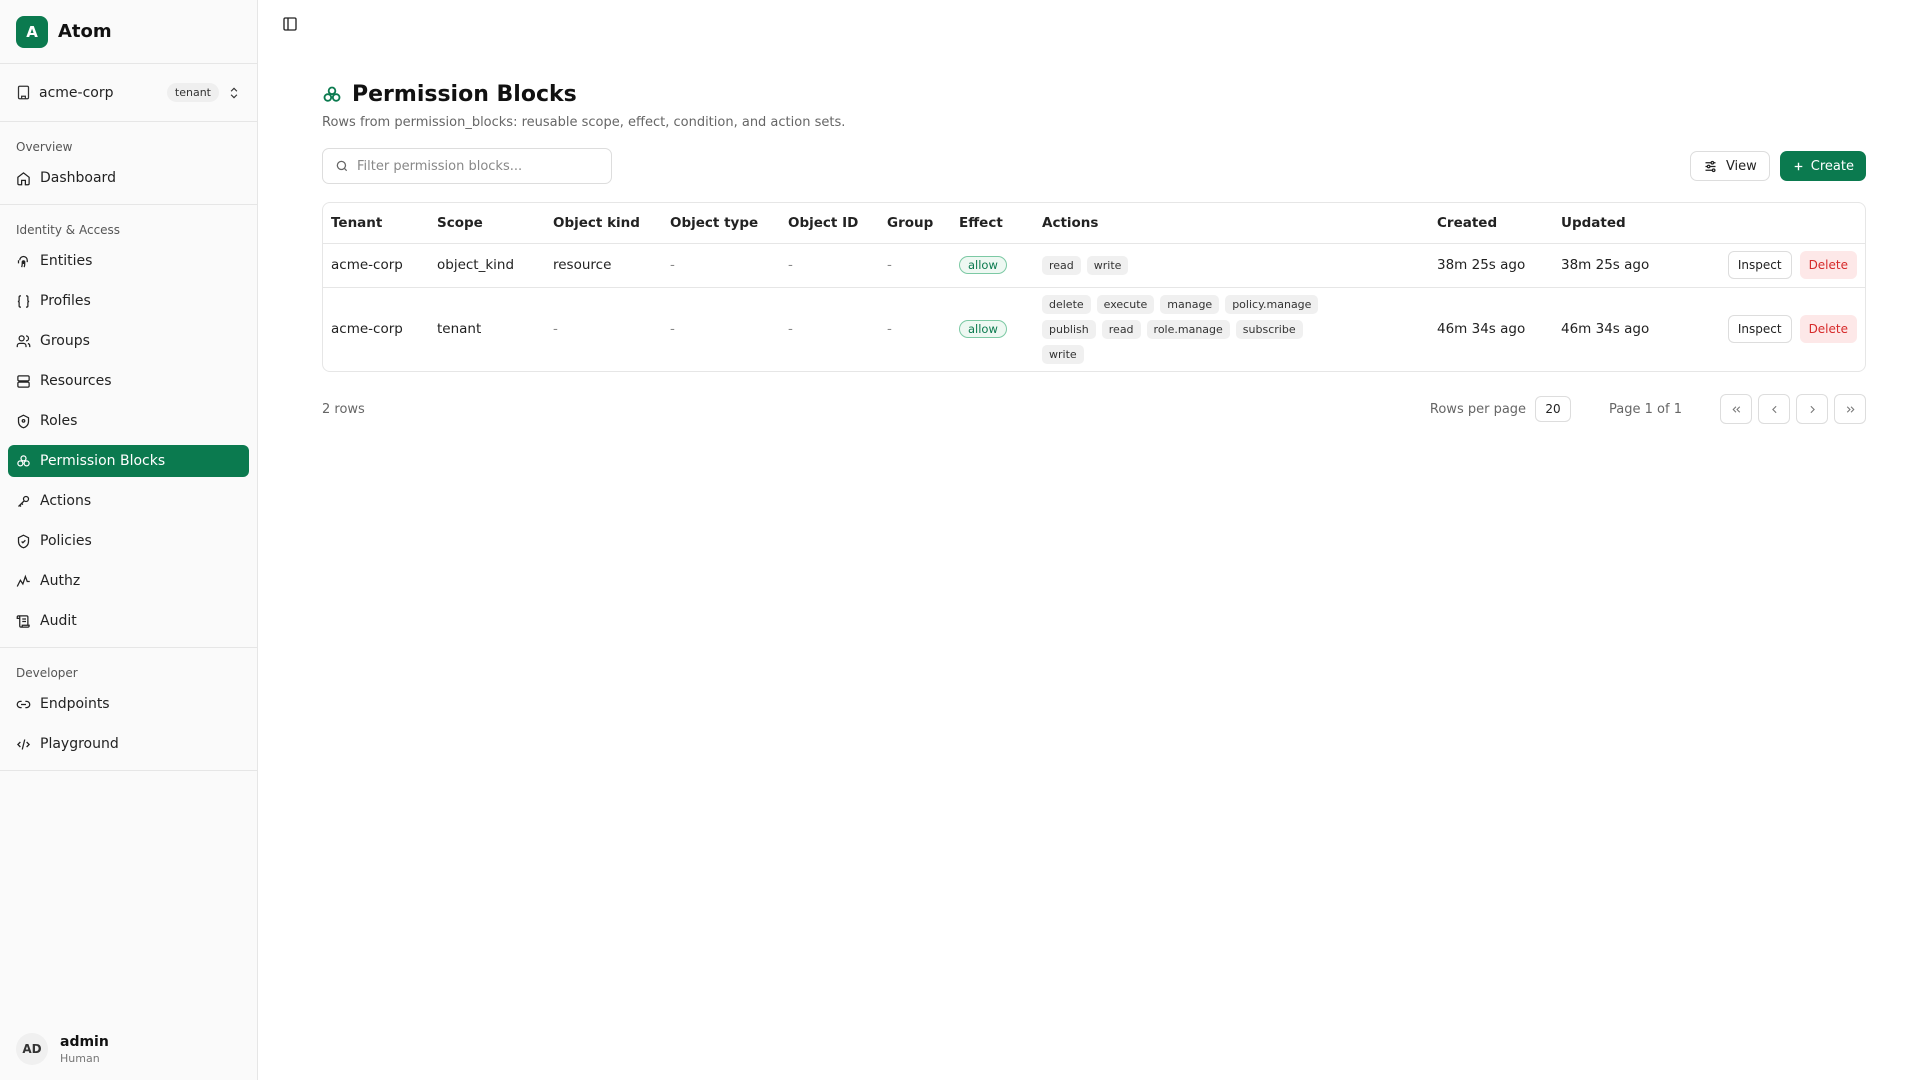 This screenshot has width=1920, height=1080. I want to click on action-chip: subscribe, so click(1269, 329).